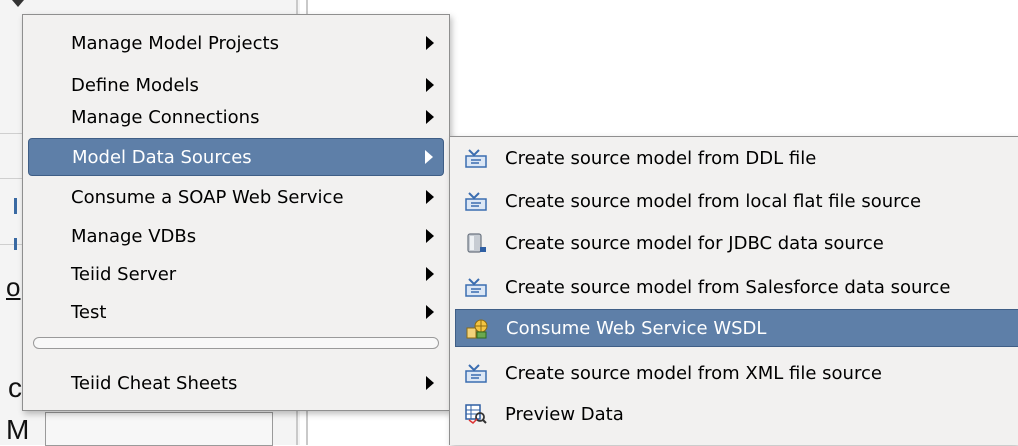 The width and height of the screenshot is (1018, 446). What do you see at coordinates (476, 414) in the screenshot?
I see `preview-data-icon` at bounding box center [476, 414].